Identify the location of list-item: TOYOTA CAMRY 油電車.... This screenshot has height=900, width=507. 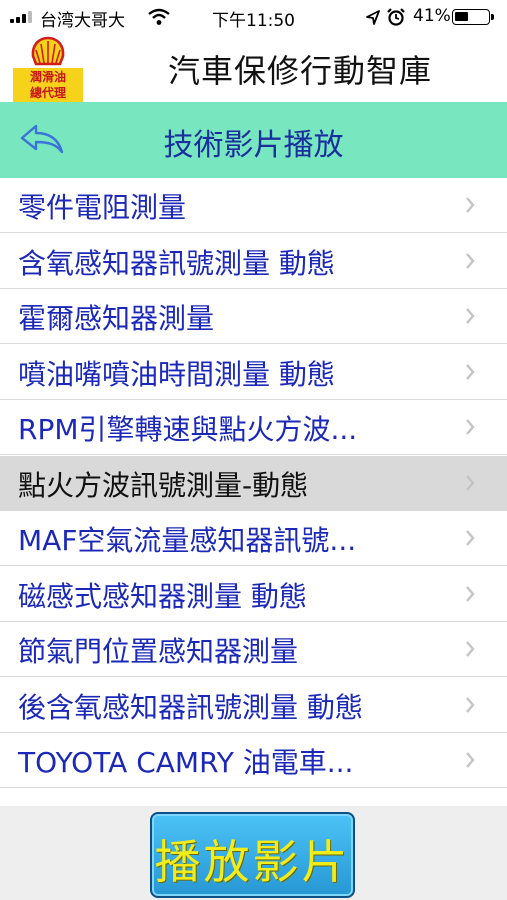
(253, 760).